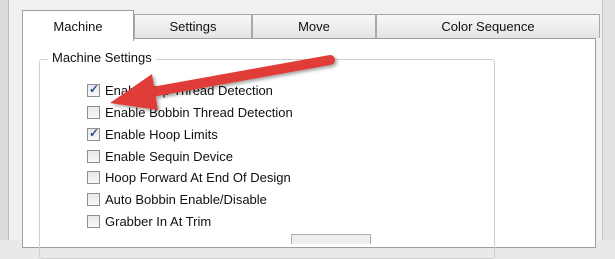 The height and width of the screenshot is (259, 615). I want to click on tab-strip: Machine Settings Move Color Sequence, so click(311, 25).